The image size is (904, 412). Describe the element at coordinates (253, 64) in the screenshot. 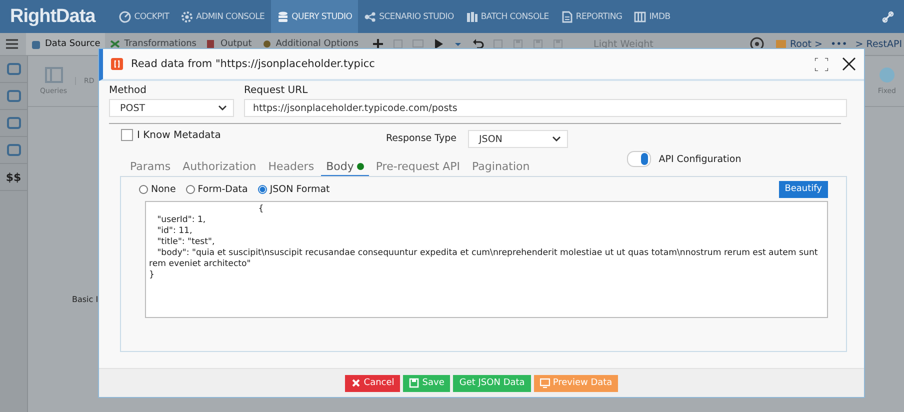

I see `dialog-title: Read data from "https://jsonplaceholder.typicc` at that location.